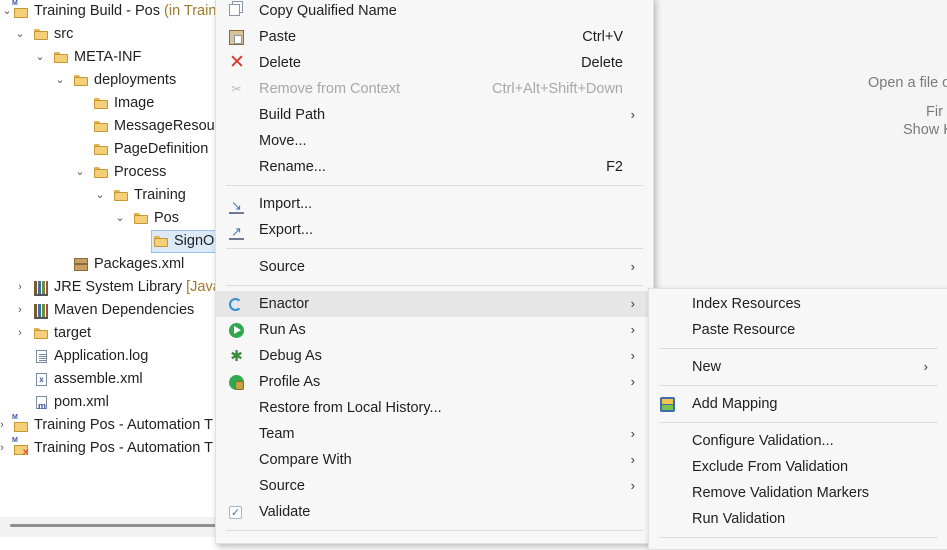  What do you see at coordinates (434, 115) in the screenshot?
I see `menu-item-build-path: Build Path ›` at bounding box center [434, 115].